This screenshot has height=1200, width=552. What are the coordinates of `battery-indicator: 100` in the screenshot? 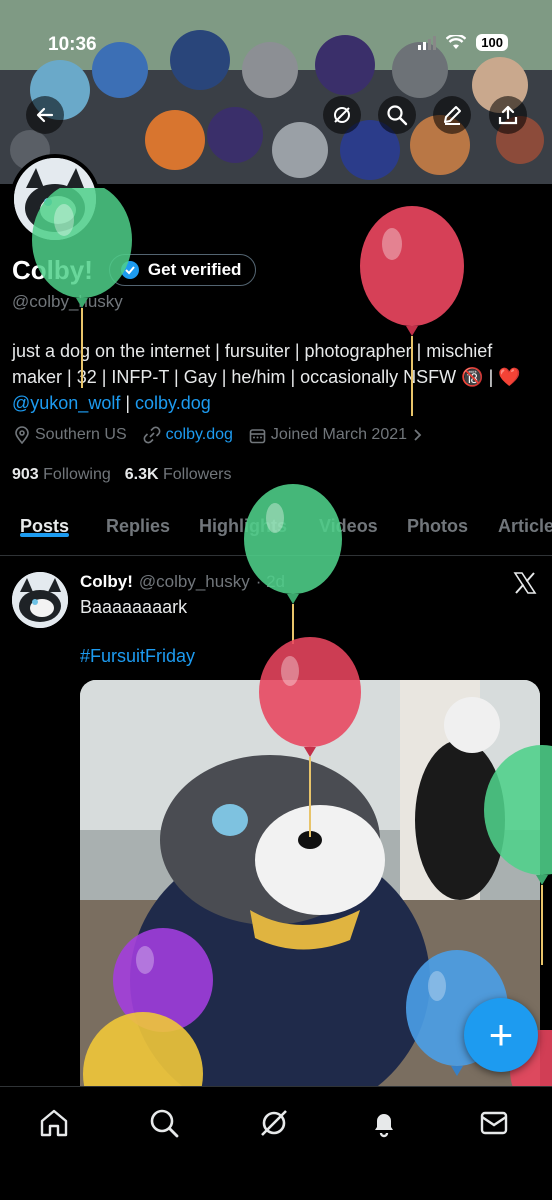 It's located at (492, 42).